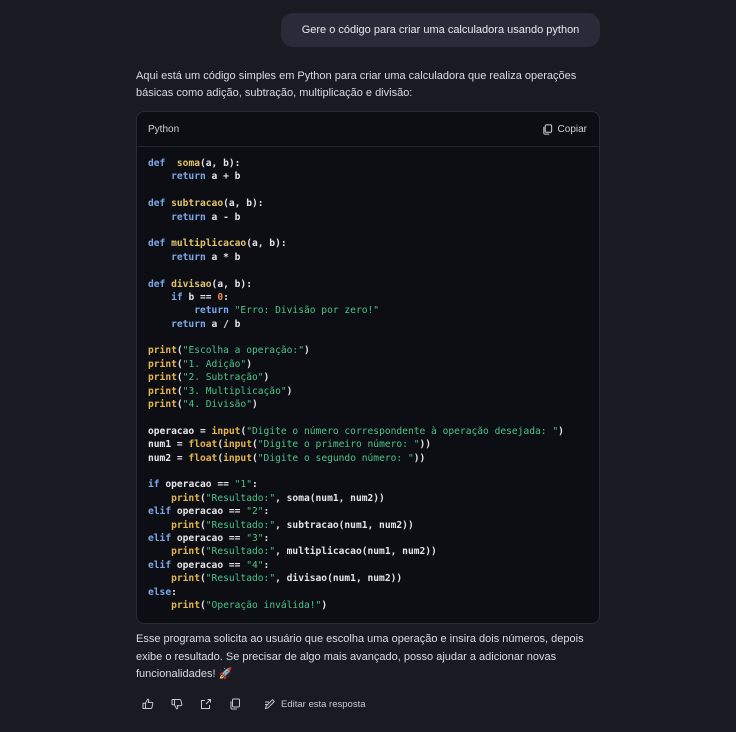  I want to click on code-token: num1 =, so click(168, 445).